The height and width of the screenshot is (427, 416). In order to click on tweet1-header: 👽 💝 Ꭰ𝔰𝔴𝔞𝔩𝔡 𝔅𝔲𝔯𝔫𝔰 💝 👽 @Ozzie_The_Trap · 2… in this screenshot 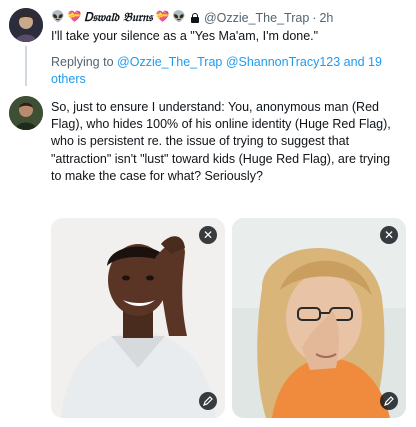, I will do `click(192, 17)`.